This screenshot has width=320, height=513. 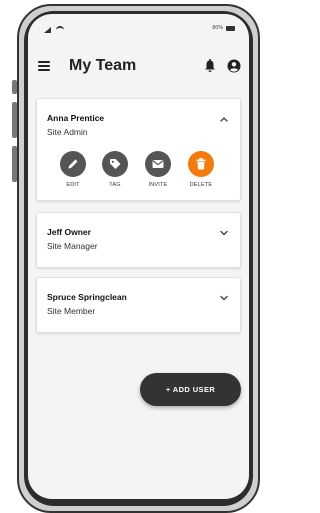 I want to click on add-user-button: + ADD USER, so click(x=190, y=389).